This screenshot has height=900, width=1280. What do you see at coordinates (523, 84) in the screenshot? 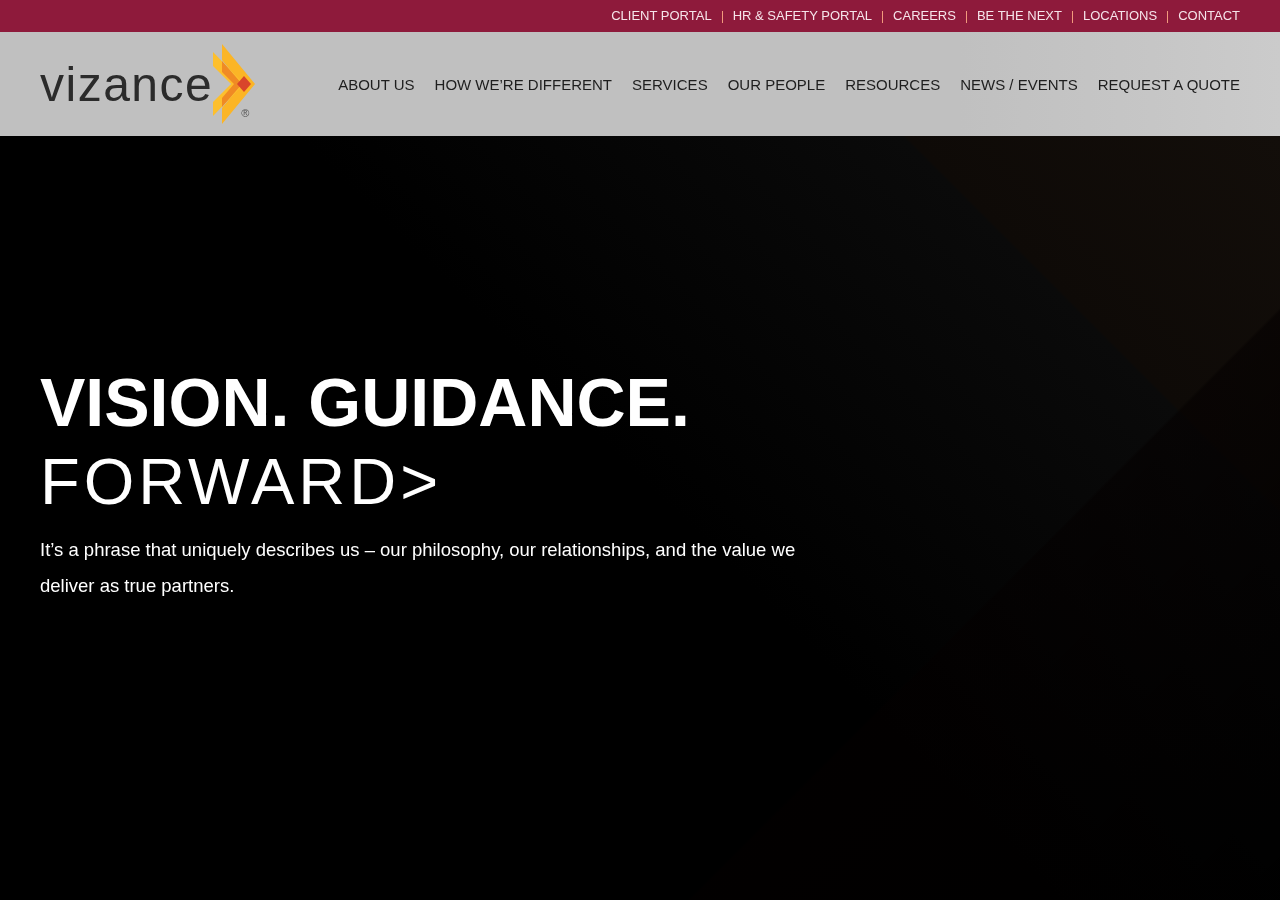
I see `nav-link: HOW WE’RE DIFFERENT` at bounding box center [523, 84].